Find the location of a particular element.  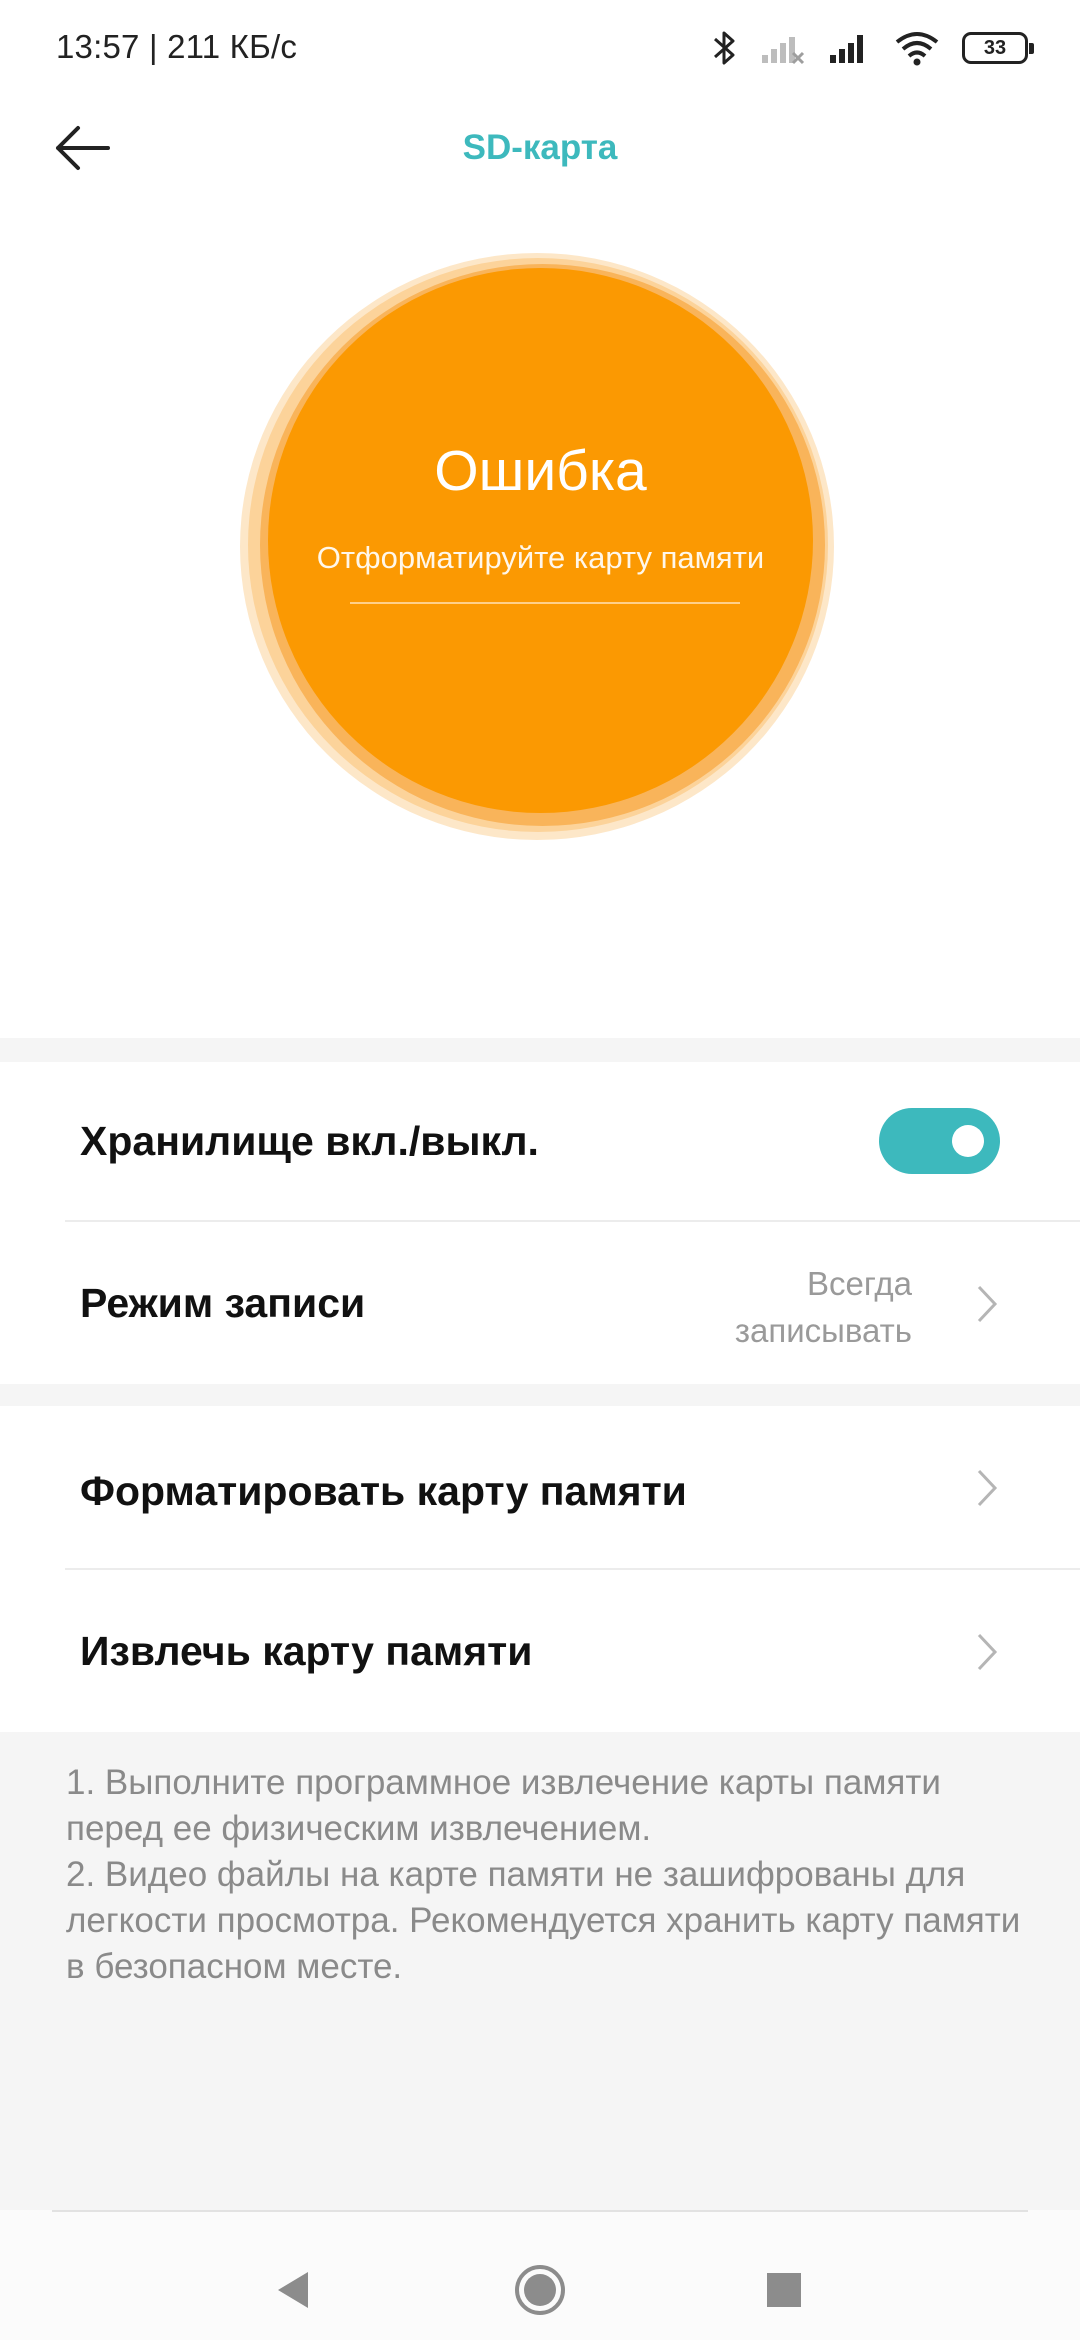

eject-card-row: Извлечь карту памяти is located at coordinates (540, 1651).